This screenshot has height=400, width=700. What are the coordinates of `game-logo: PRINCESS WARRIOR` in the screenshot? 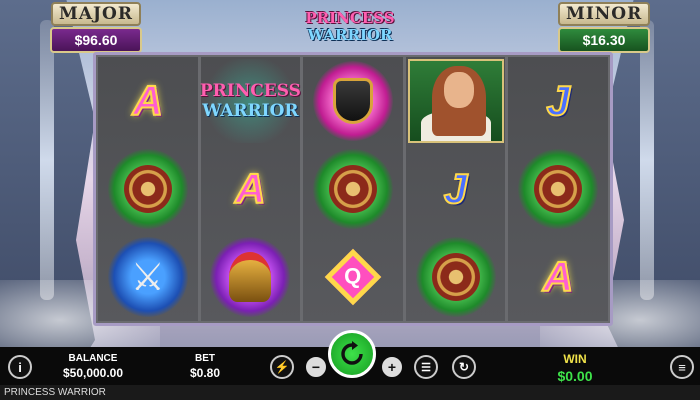 It's located at (350, 27).